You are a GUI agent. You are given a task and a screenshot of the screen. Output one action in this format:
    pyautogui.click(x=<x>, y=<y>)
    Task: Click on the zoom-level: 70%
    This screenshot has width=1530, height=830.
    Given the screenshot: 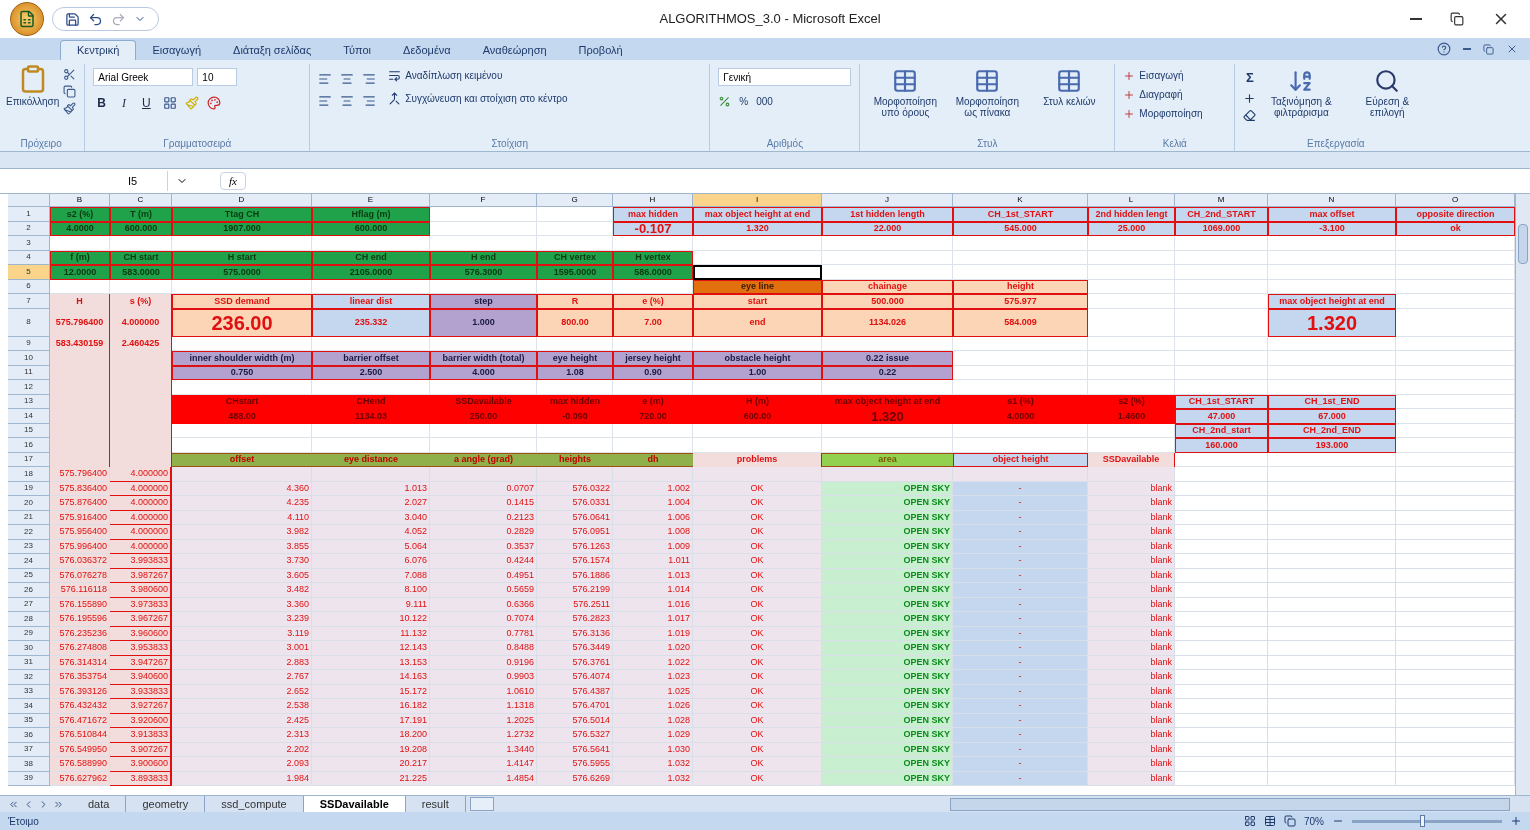 What is the action you would take?
    pyautogui.click(x=1314, y=821)
    